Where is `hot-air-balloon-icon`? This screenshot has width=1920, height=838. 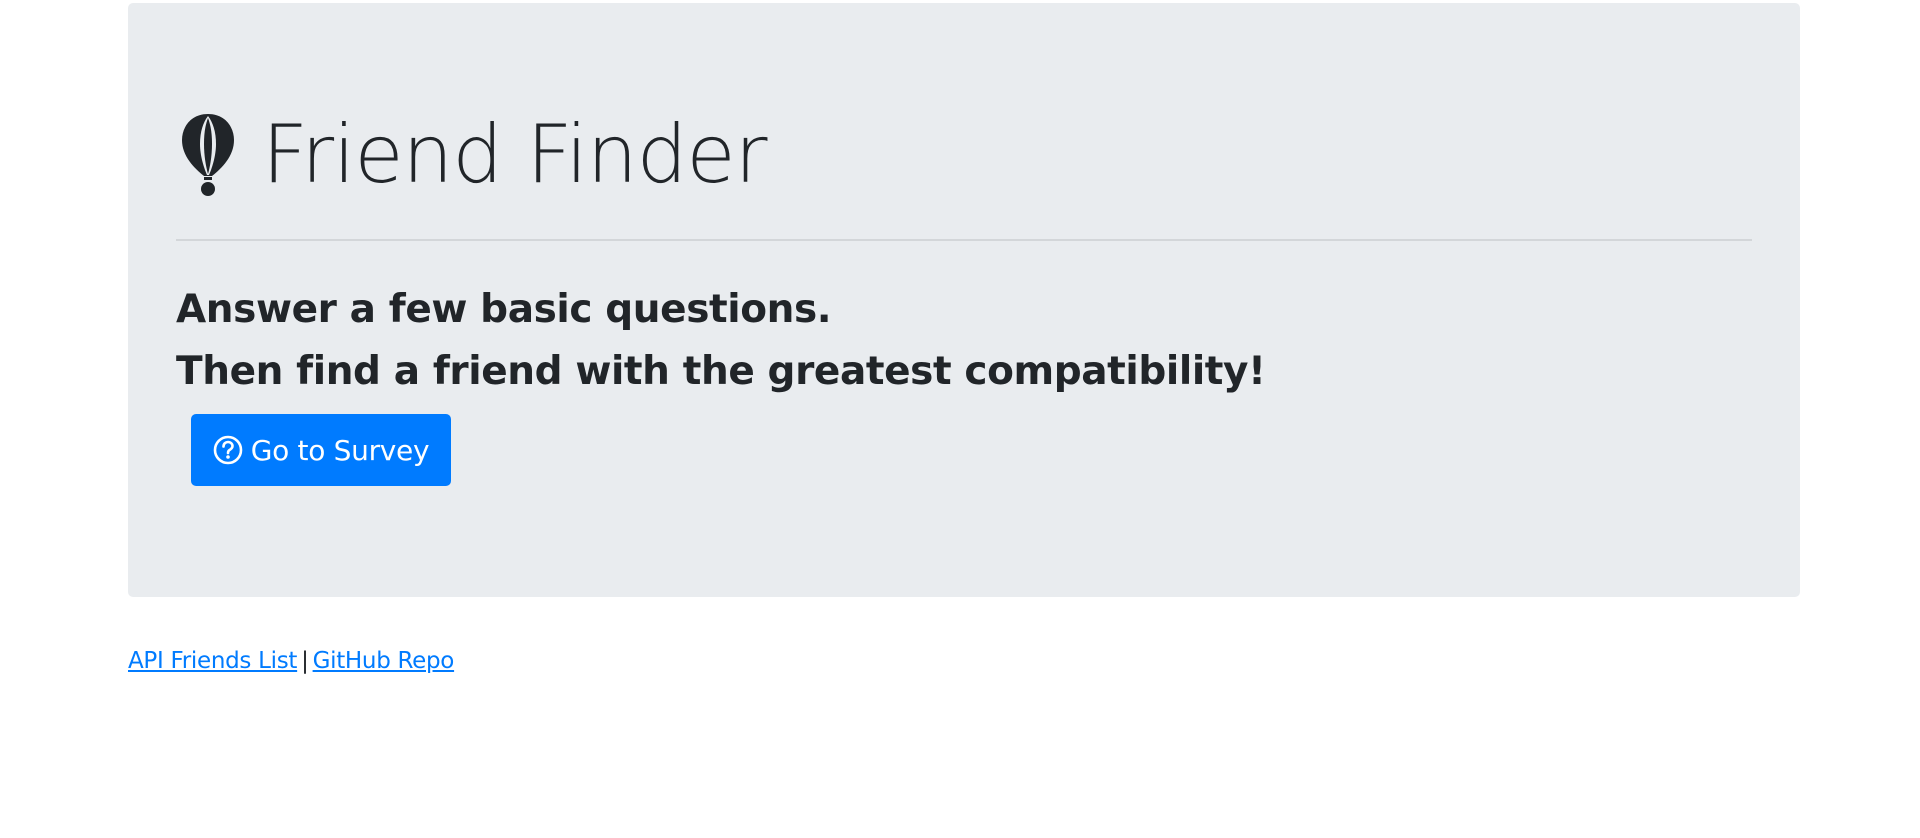
hot-air-balloon-icon is located at coordinates (208, 155).